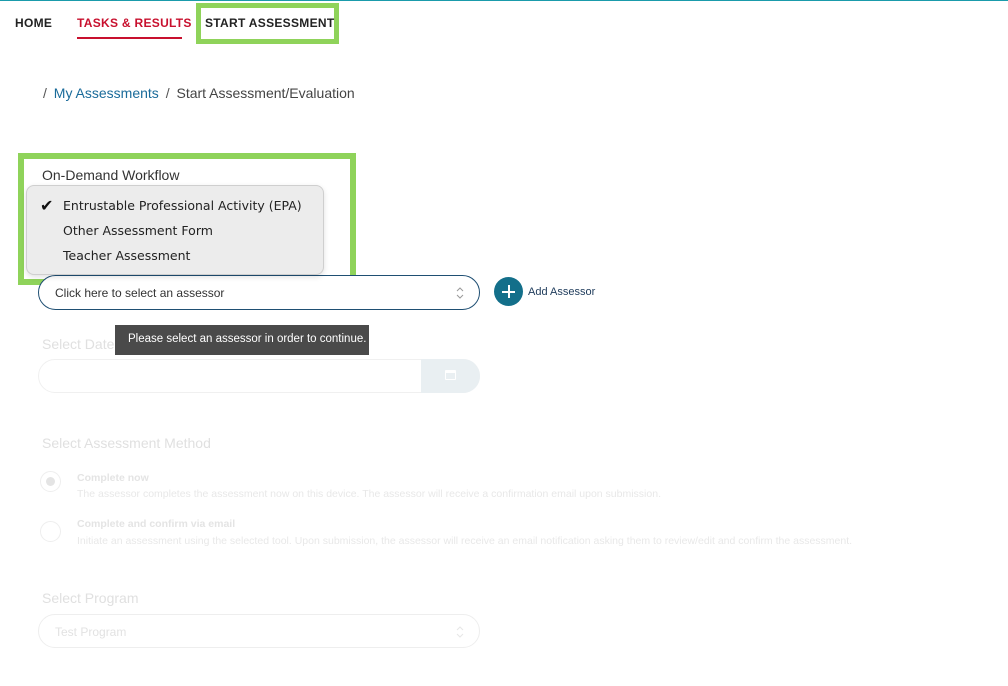 The width and height of the screenshot is (1008, 686). What do you see at coordinates (111, 175) in the screenshot?
I see `workflow-label: On-Demand Workflow` at bounding box center [111, 175].